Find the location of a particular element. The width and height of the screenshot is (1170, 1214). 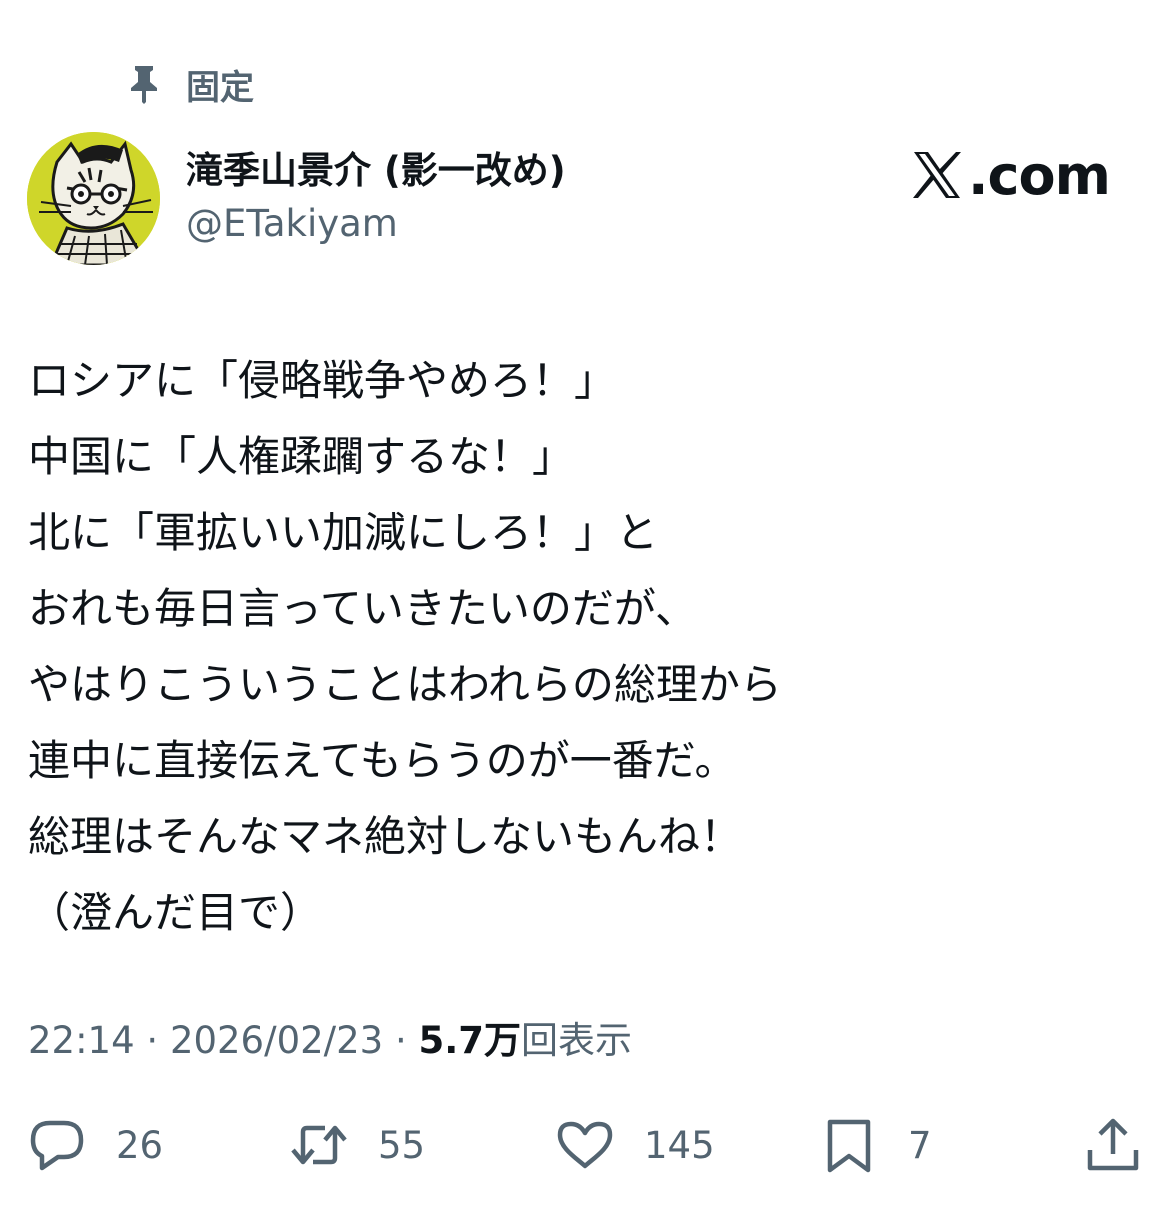

avatar is located at coordinates (93, 198).